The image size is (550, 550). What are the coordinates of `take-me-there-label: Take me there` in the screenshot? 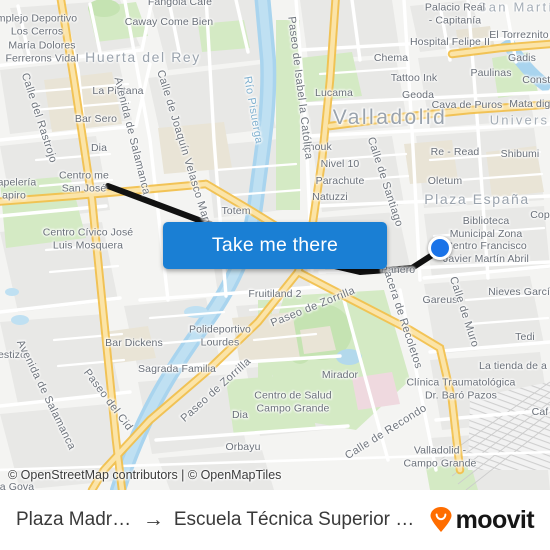 It's located at (275, 245).